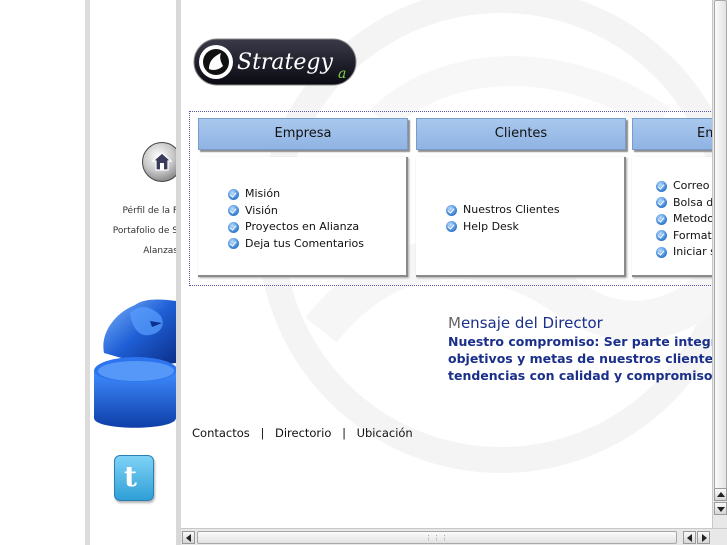 The height and width of the screenshot is (545, 727). Describe the element at coordinates (684, 203) in the screenshot. I see `menu-item-bolsa: Bolsa d` at that location.